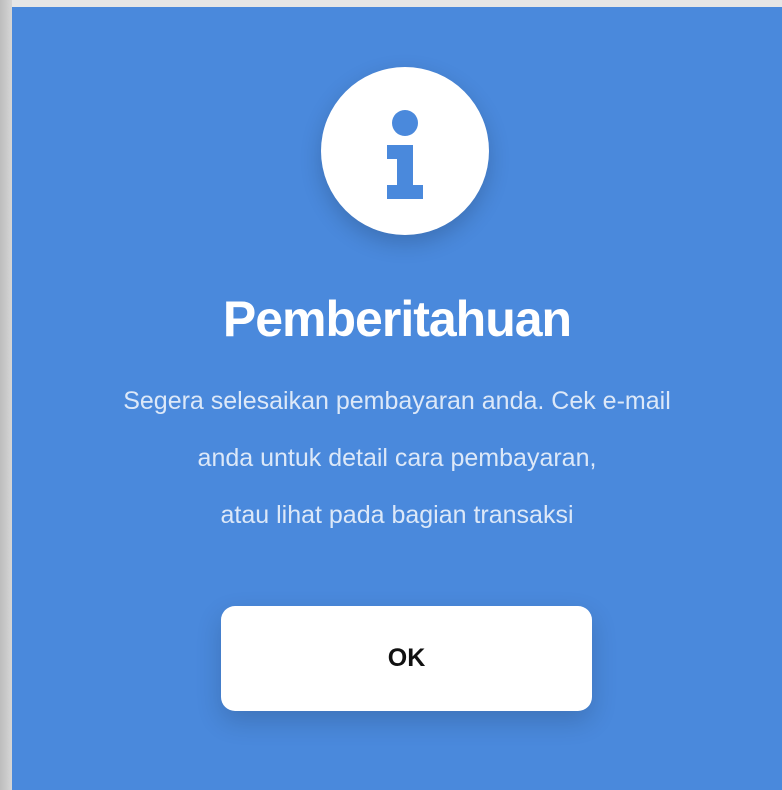 This screenshot has height=790, width=782. I want to click on info-icon, so click(405, 151).